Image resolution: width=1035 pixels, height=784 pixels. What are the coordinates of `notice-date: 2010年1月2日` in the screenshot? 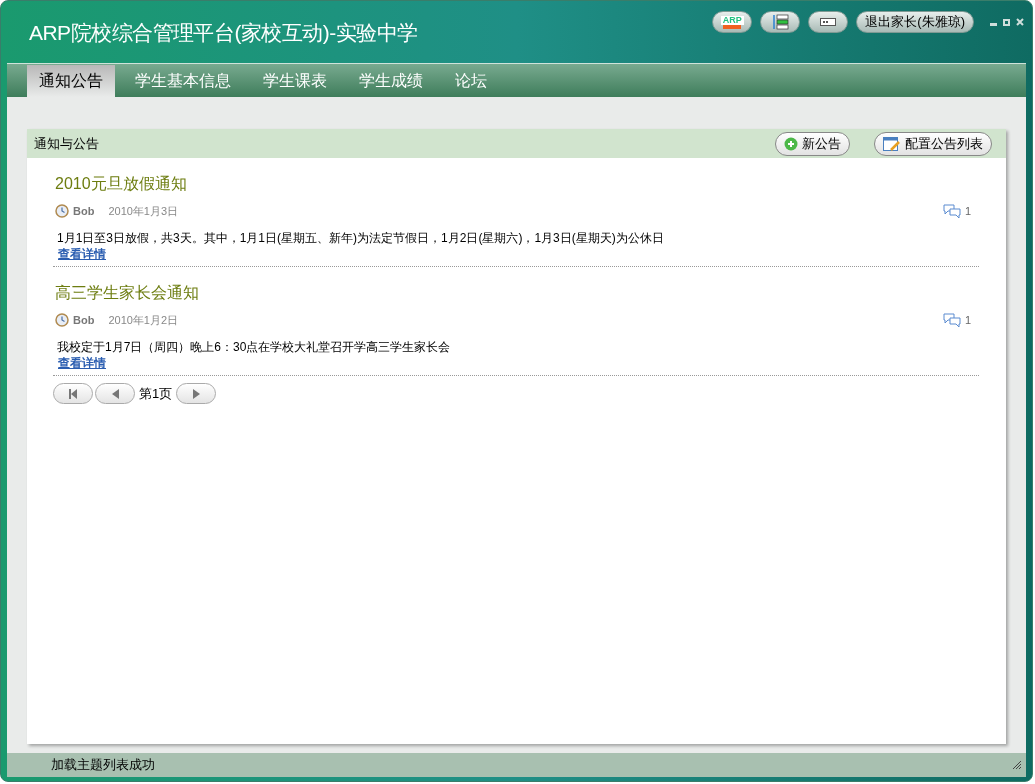 It's located at (143, 320).